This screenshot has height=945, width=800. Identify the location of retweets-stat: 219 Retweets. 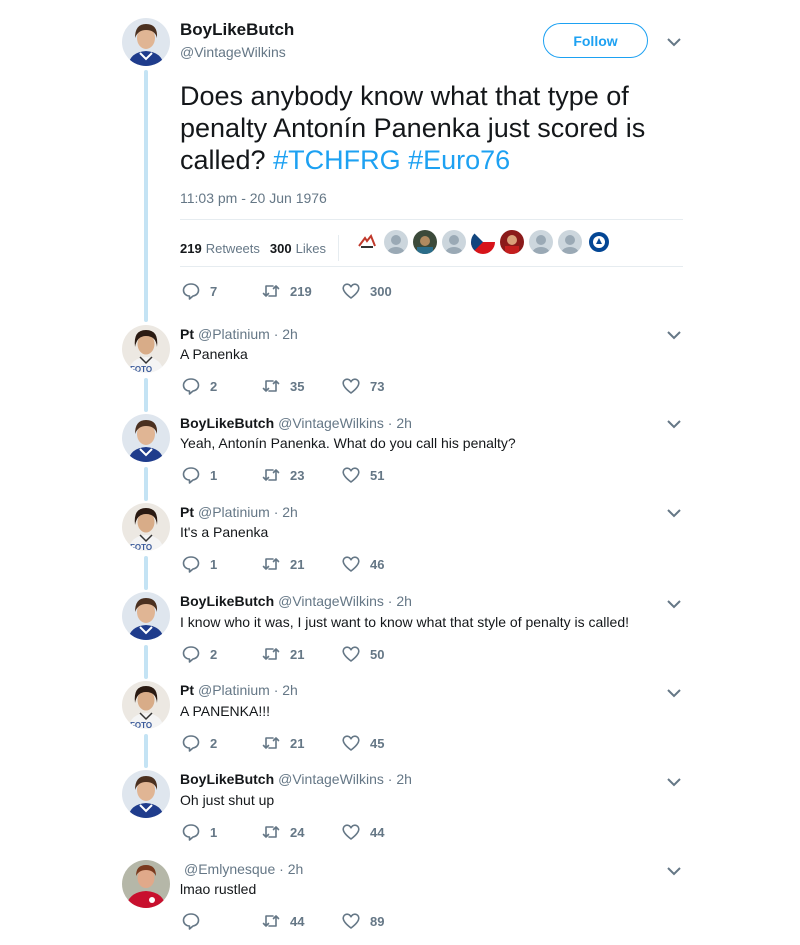
(220, 248).